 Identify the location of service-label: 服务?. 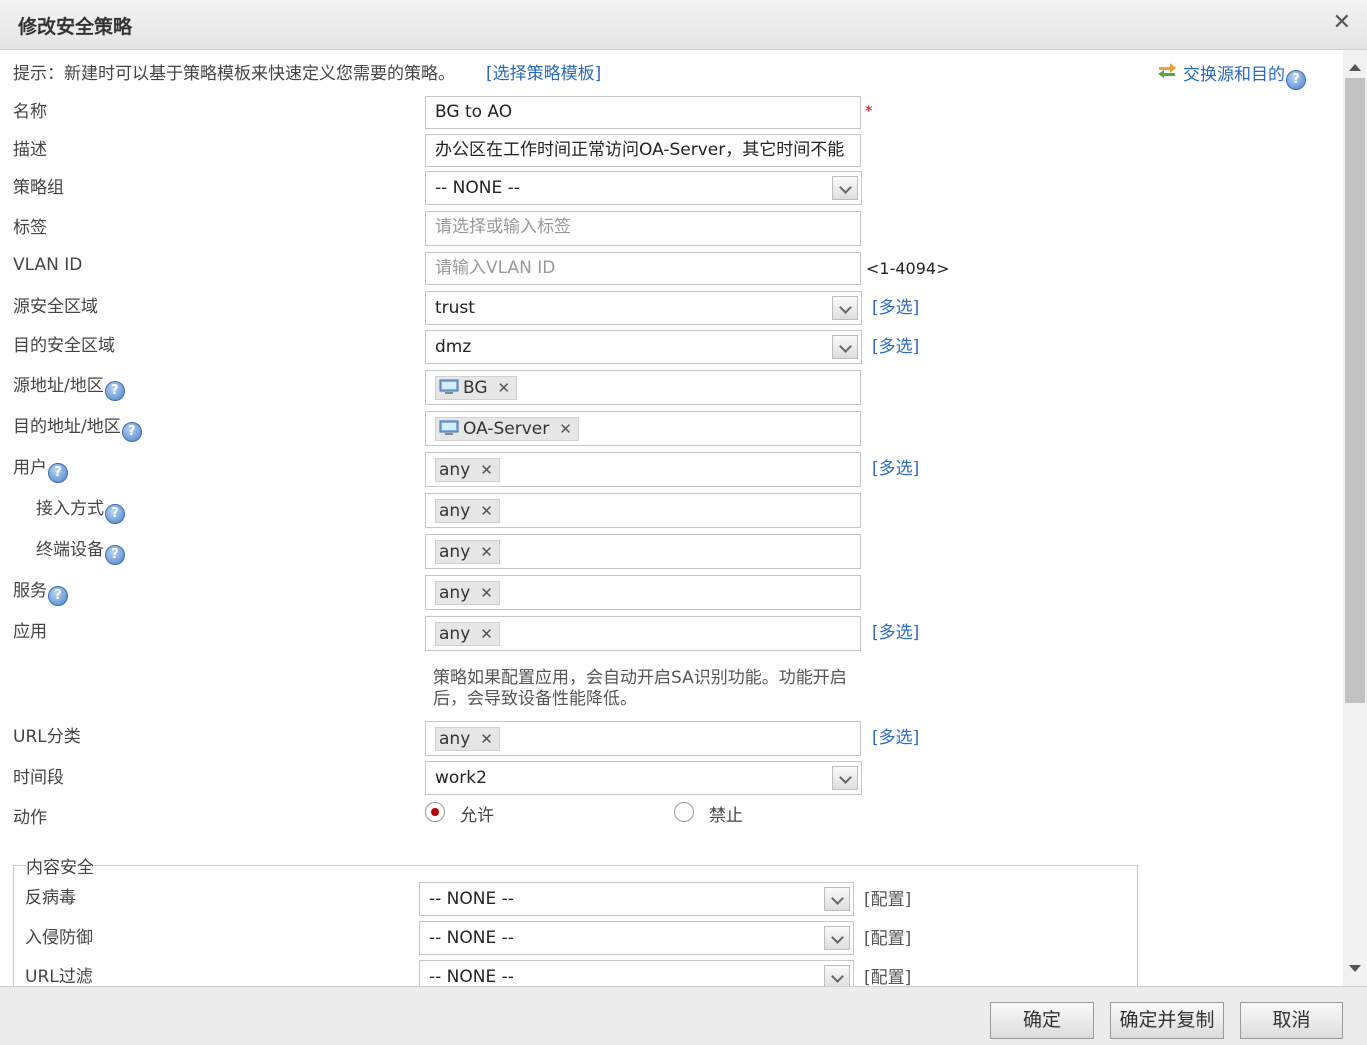
(40, 591).